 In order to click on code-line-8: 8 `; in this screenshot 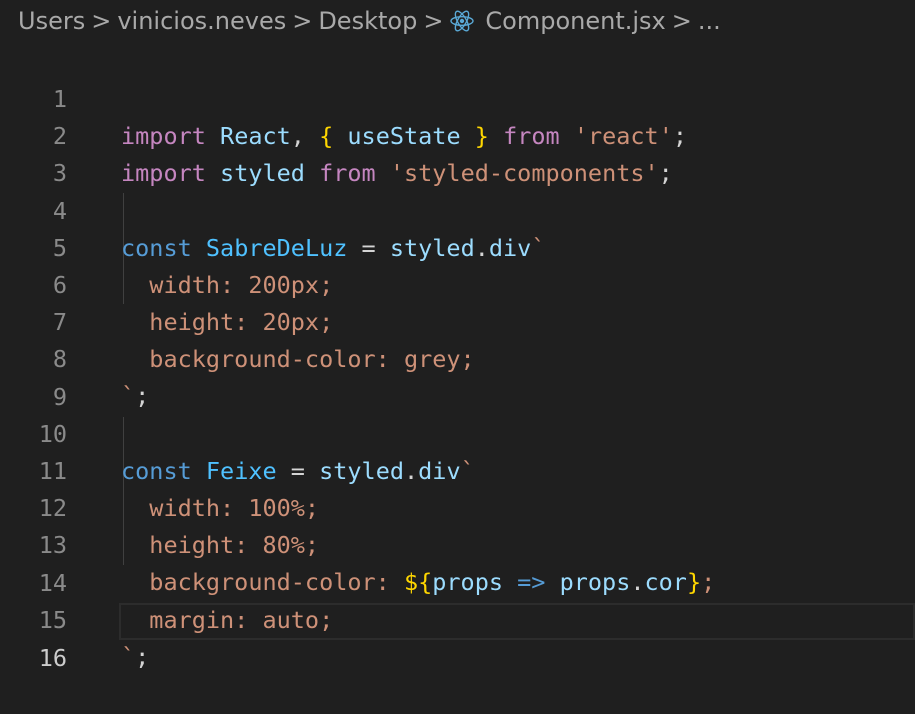, I will do `click(457, 357)`.